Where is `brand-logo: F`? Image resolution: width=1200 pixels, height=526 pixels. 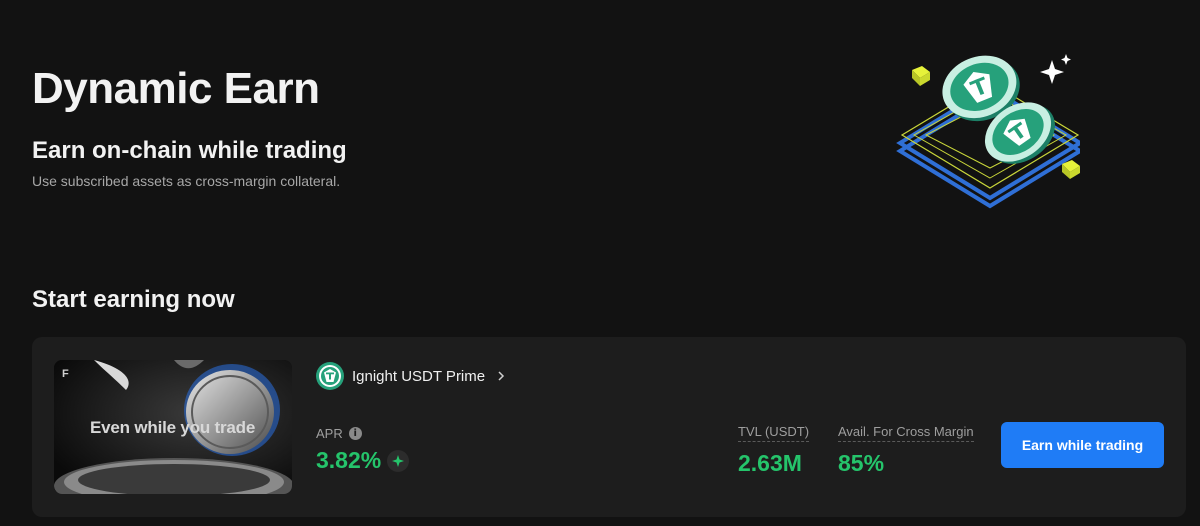 brand-logo: F is located at coordinates (65, 374).